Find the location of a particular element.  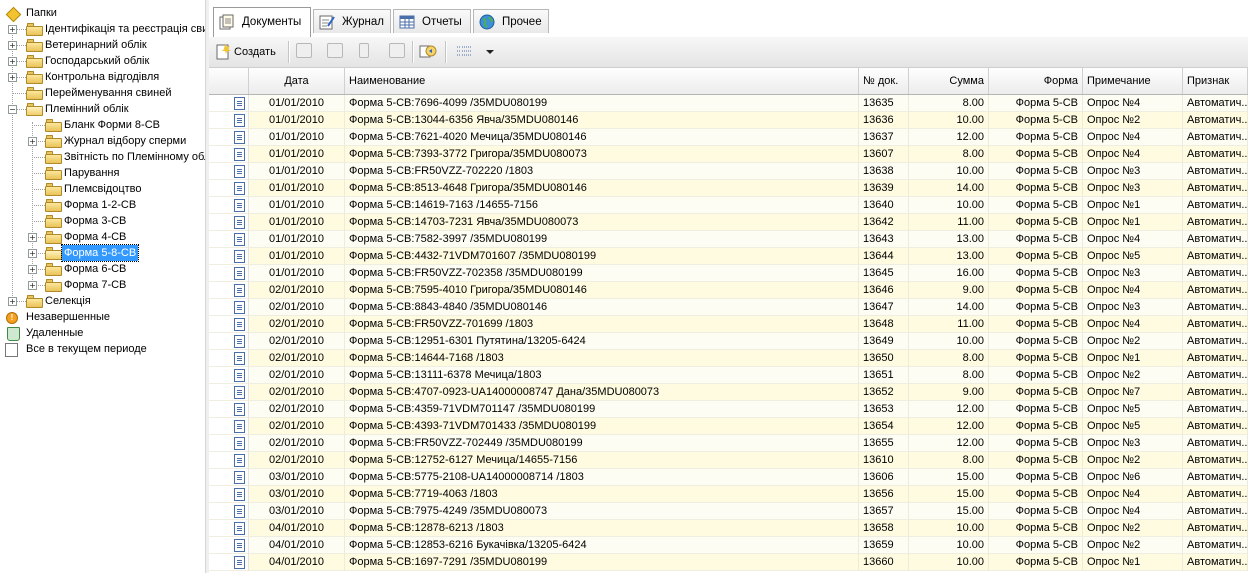

toolbar: Создать is located at coordinates (728, 52).